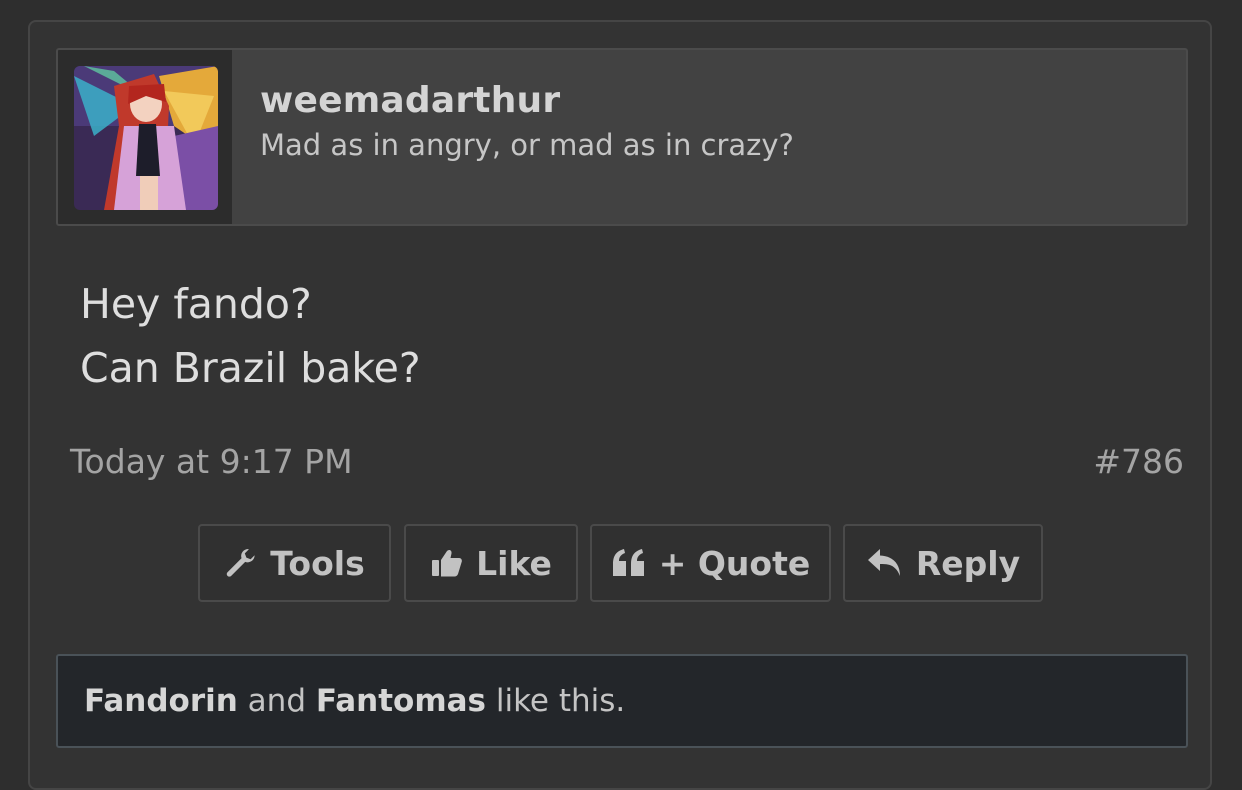  I want to click on message-line: Can Brazil bake?, so click(250, 368).